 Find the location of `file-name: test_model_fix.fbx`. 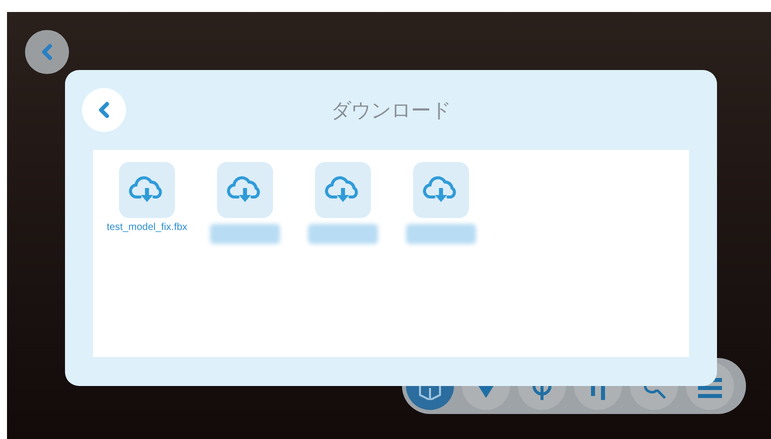

file-name: test_model_fix.fbx is located at coordinates (147, 227).